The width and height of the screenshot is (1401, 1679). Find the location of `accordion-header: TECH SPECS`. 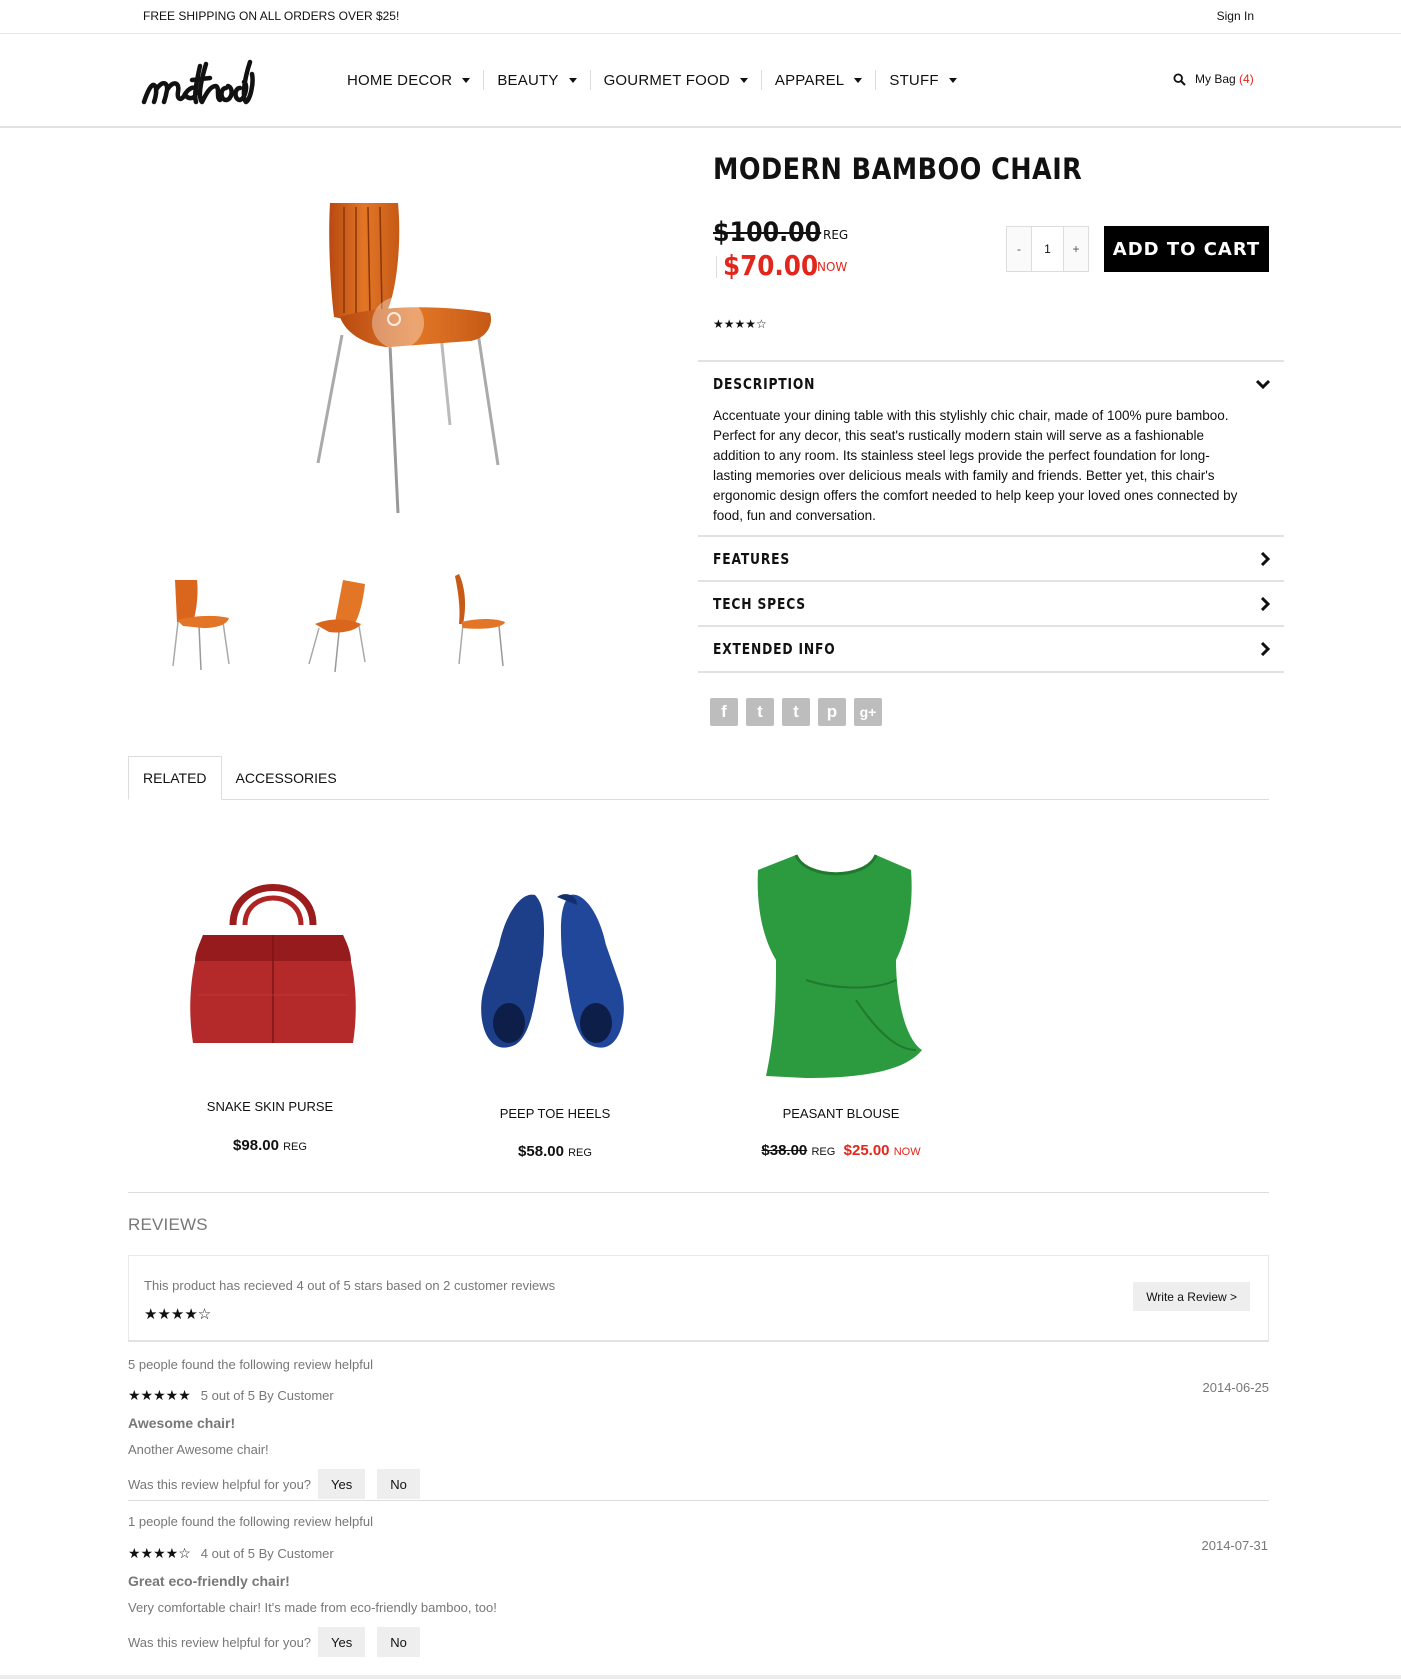

accordion-header: TECH SPECS is located at coordinates (991, 604).